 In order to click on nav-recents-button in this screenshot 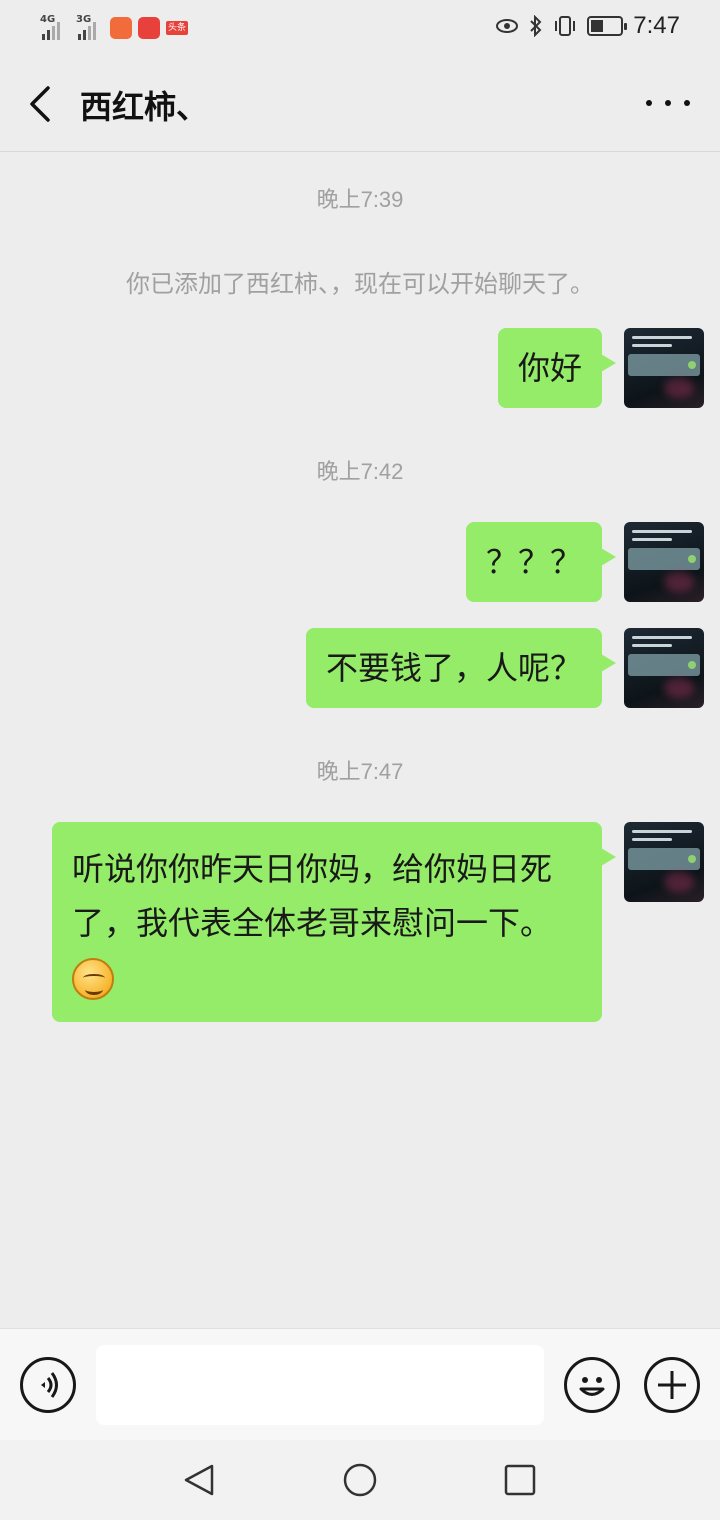, I will do `click(520, 1480)`.